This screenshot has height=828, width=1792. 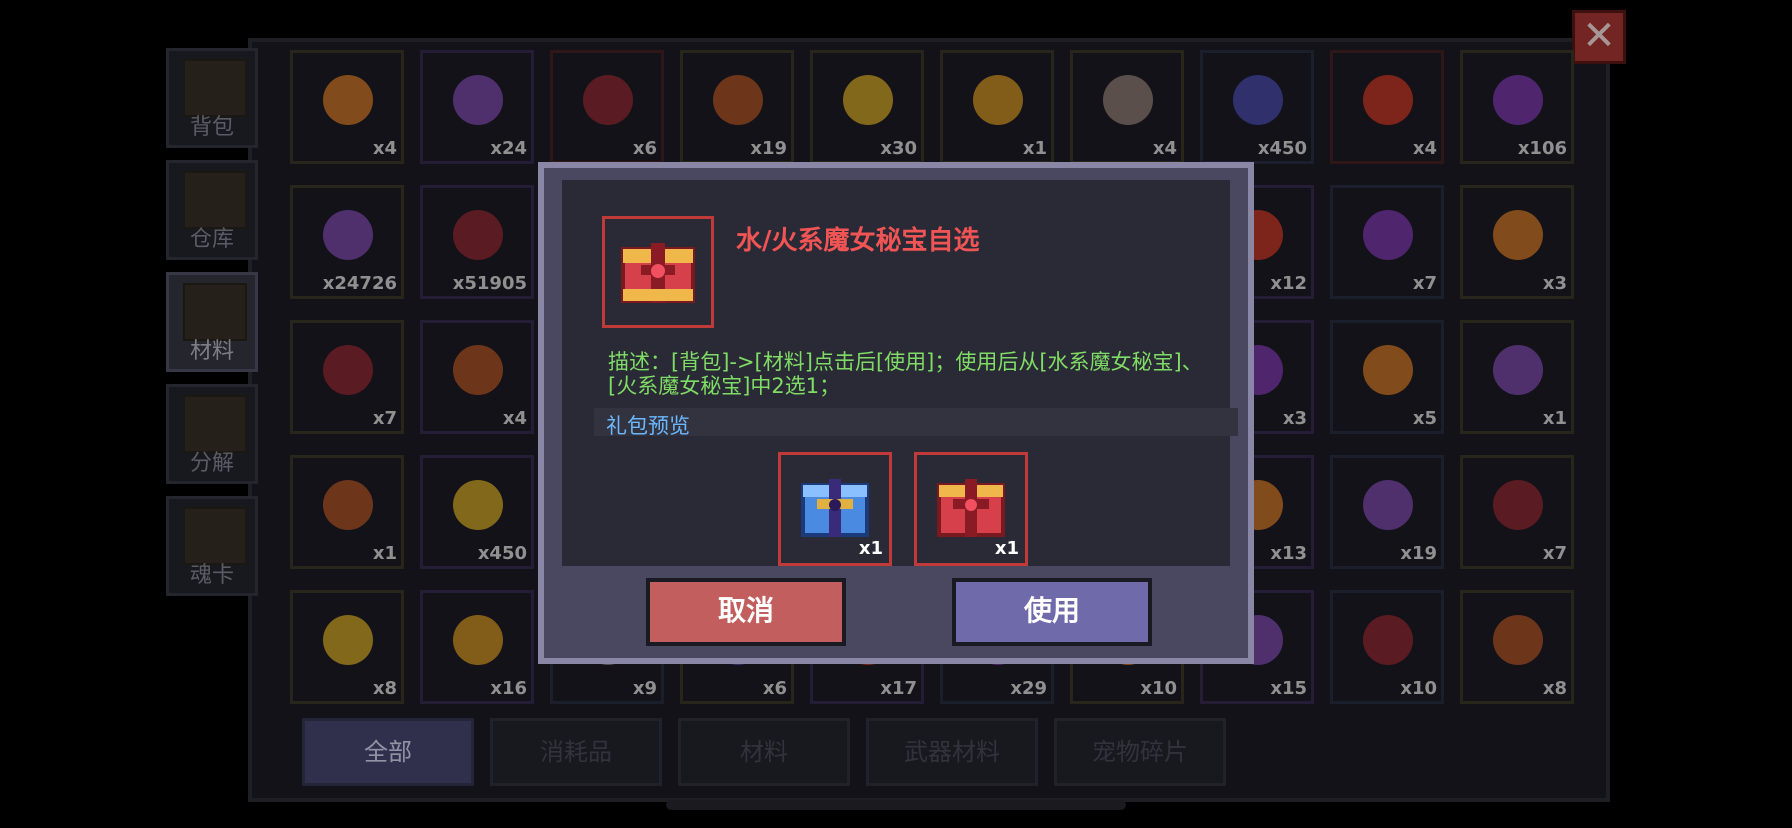 I want to click on treasure-chest-icon, so click(x=658, y=272).